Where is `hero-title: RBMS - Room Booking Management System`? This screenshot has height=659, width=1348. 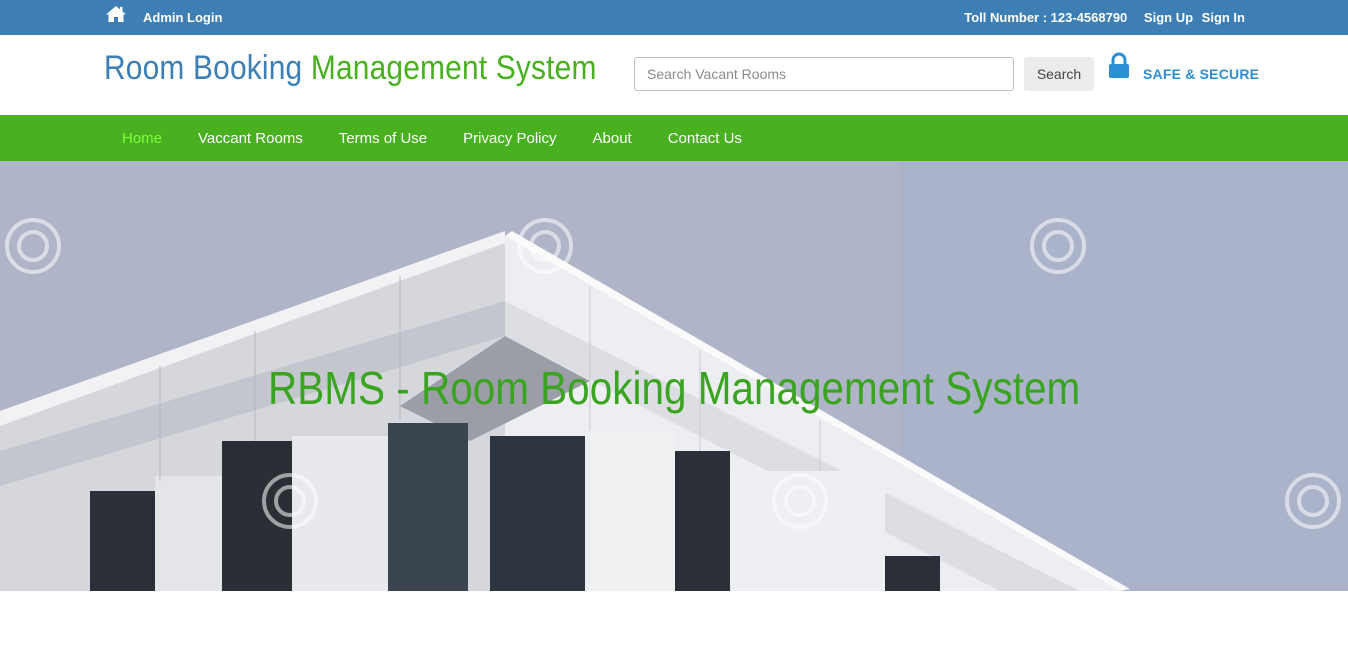 hero-title: RBMS - Room Booking Management System is located at coordinates (674, 388).